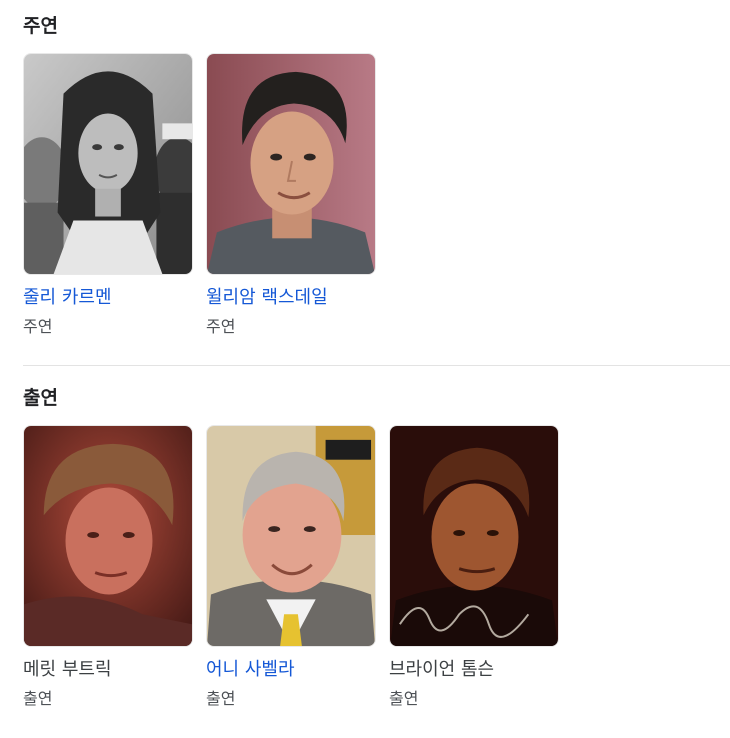 The width and height of the screenshot is (730, 738). I want to click on cast-card: 어니 사벨라 출연, so click(291, 567).